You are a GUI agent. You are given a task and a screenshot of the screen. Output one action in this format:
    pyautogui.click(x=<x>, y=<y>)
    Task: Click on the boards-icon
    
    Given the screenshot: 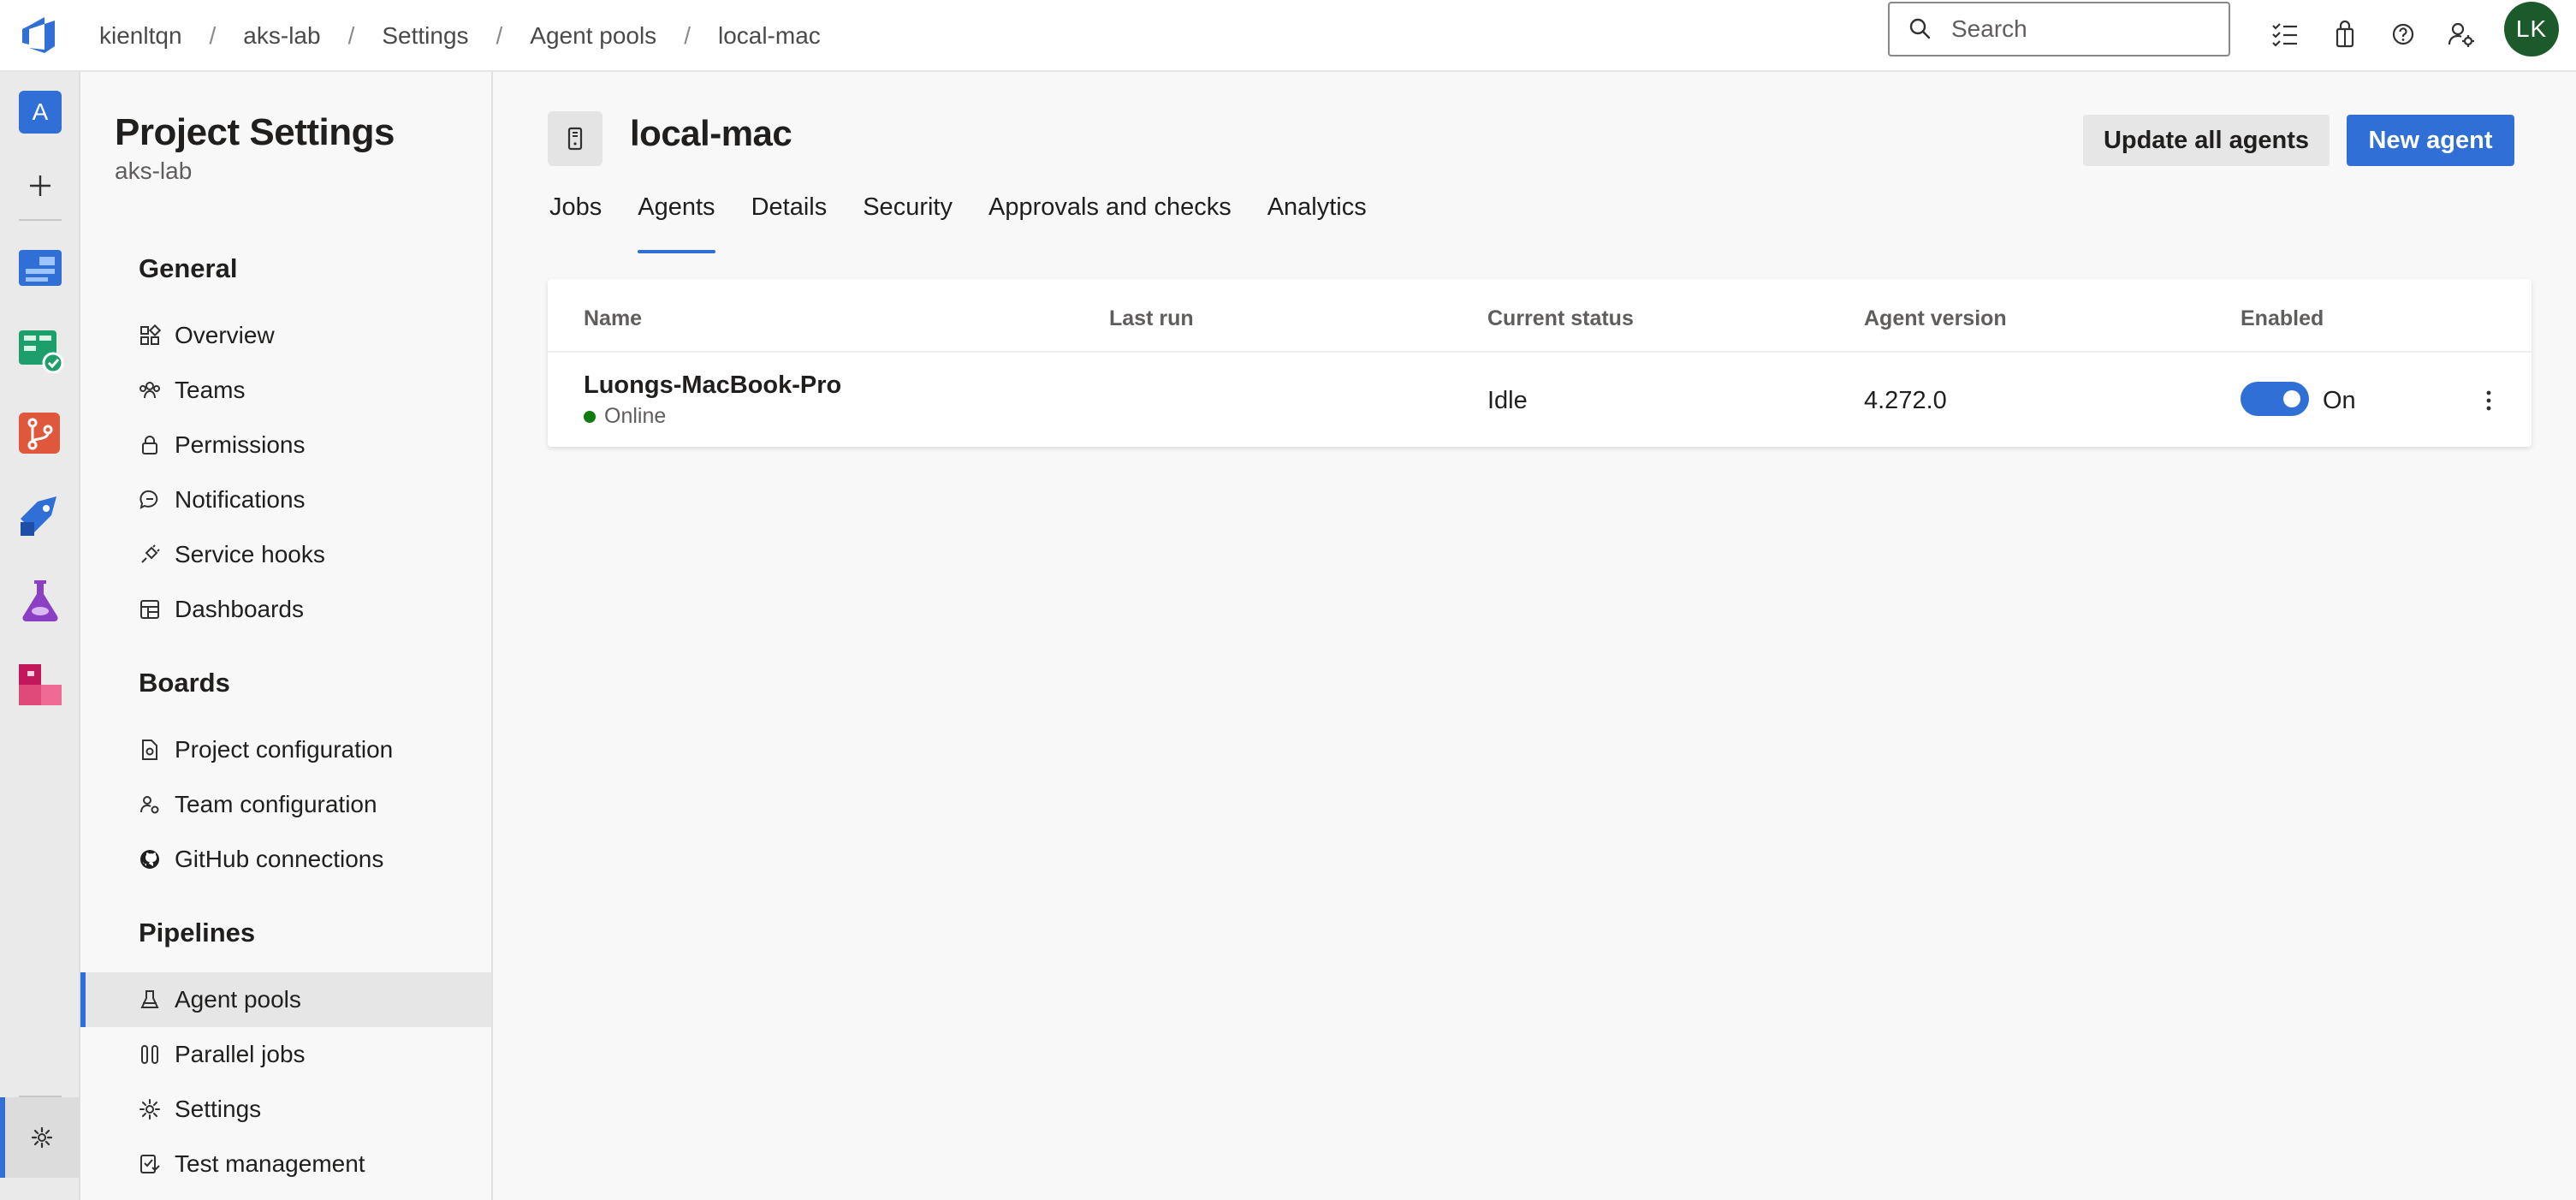 What is the action you would take?
    pyautogui.click(x=40, y=350)
    